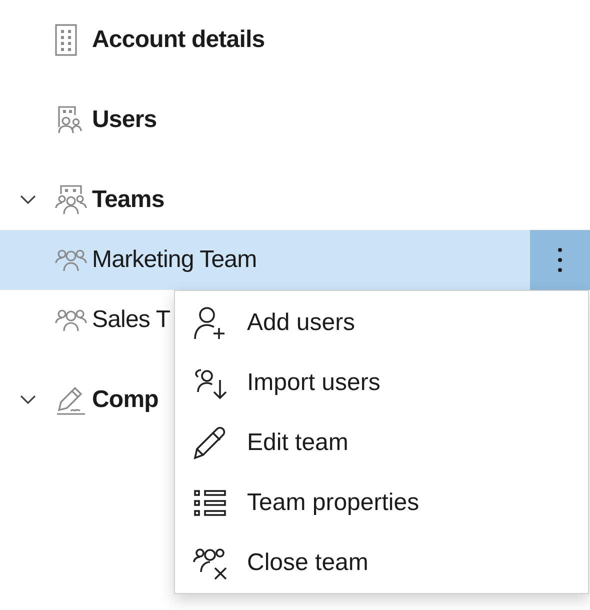 The height and width of the screenshot is (610, 590). What do you see at coordinates (210, 383) in the screenshot?
I see `import-users-icon` at bounding box center [210, 383].